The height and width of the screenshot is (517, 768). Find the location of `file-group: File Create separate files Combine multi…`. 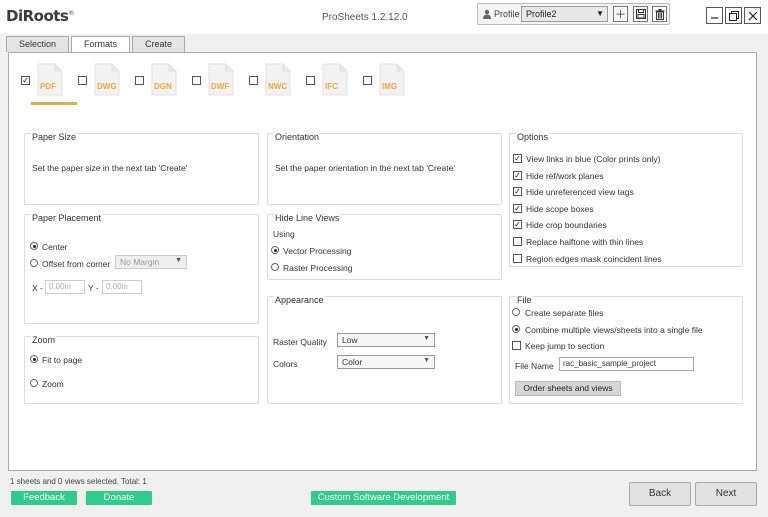

file-group: File Create separate files Combine multi… is located at coordinates (626, 349).